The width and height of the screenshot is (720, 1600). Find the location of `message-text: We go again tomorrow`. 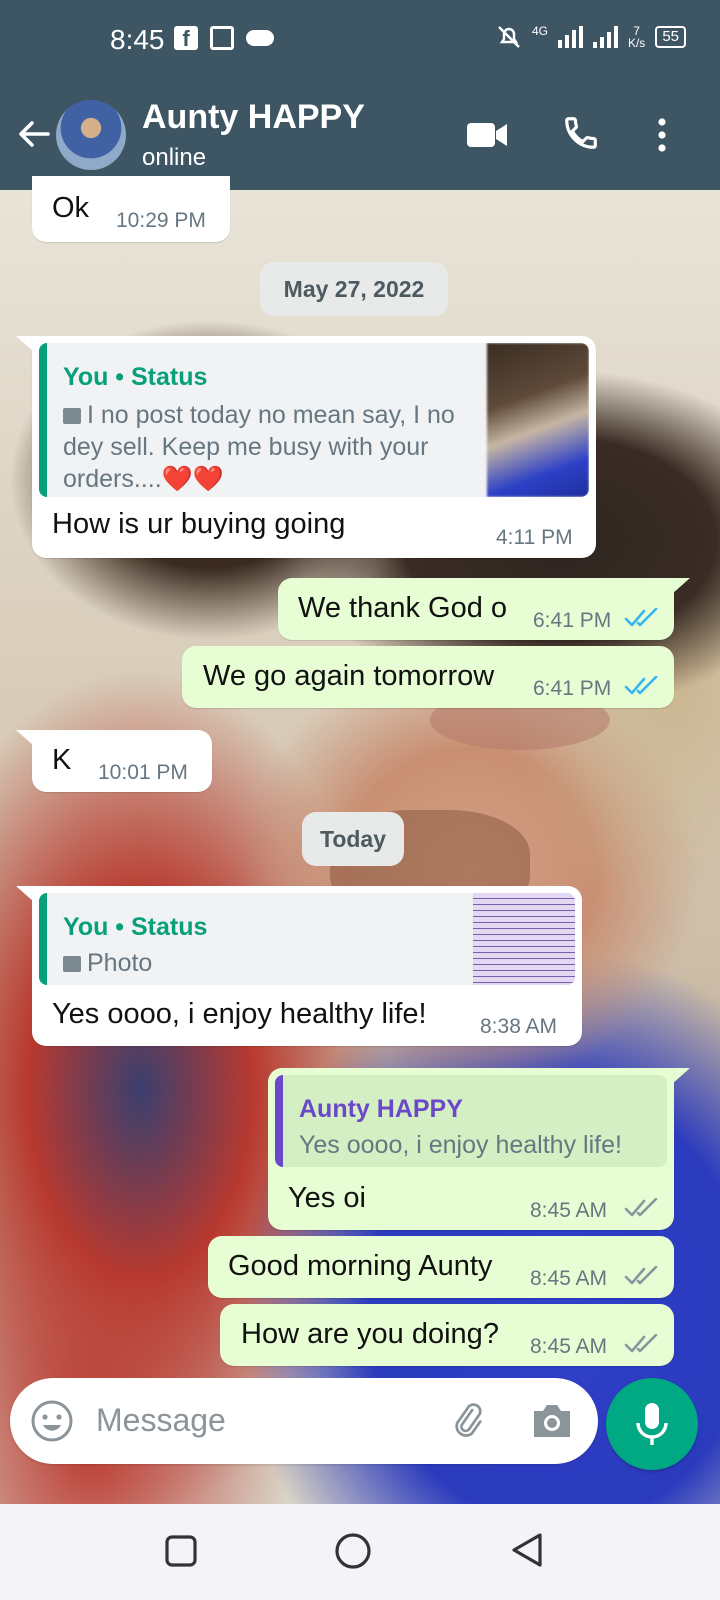

message-text: We go again tomorrow is located at coordinates (349, 676).